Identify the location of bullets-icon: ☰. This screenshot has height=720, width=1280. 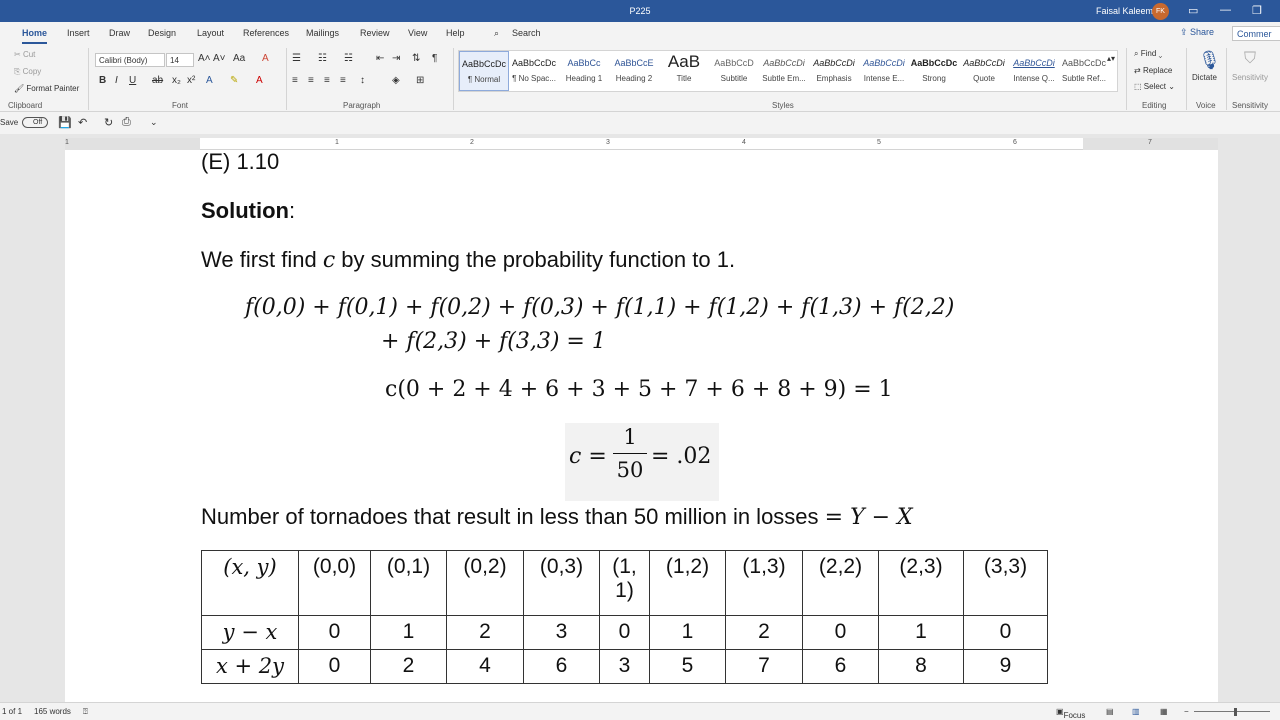
(296, 58).